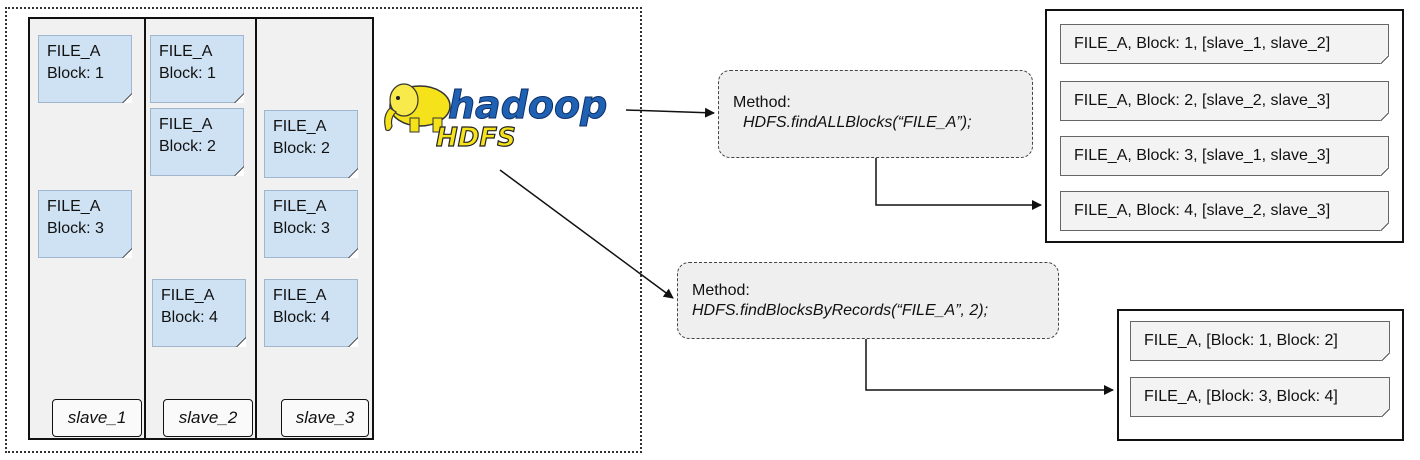  What do you see at coordinates (958, 184) in the screenshot?
I see `arrow-method-1-to-results` at bounding box center [958, 184].